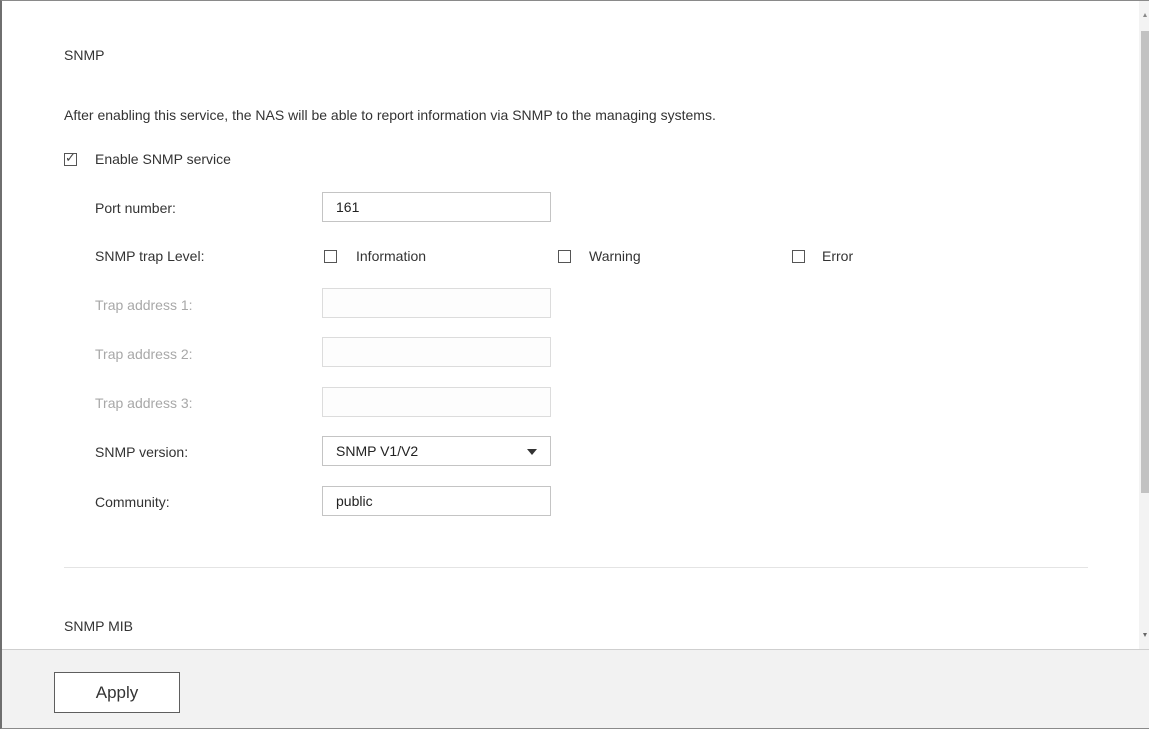  I want to click on trap-address-1-label: Trap address 1:, so click(144, 305).